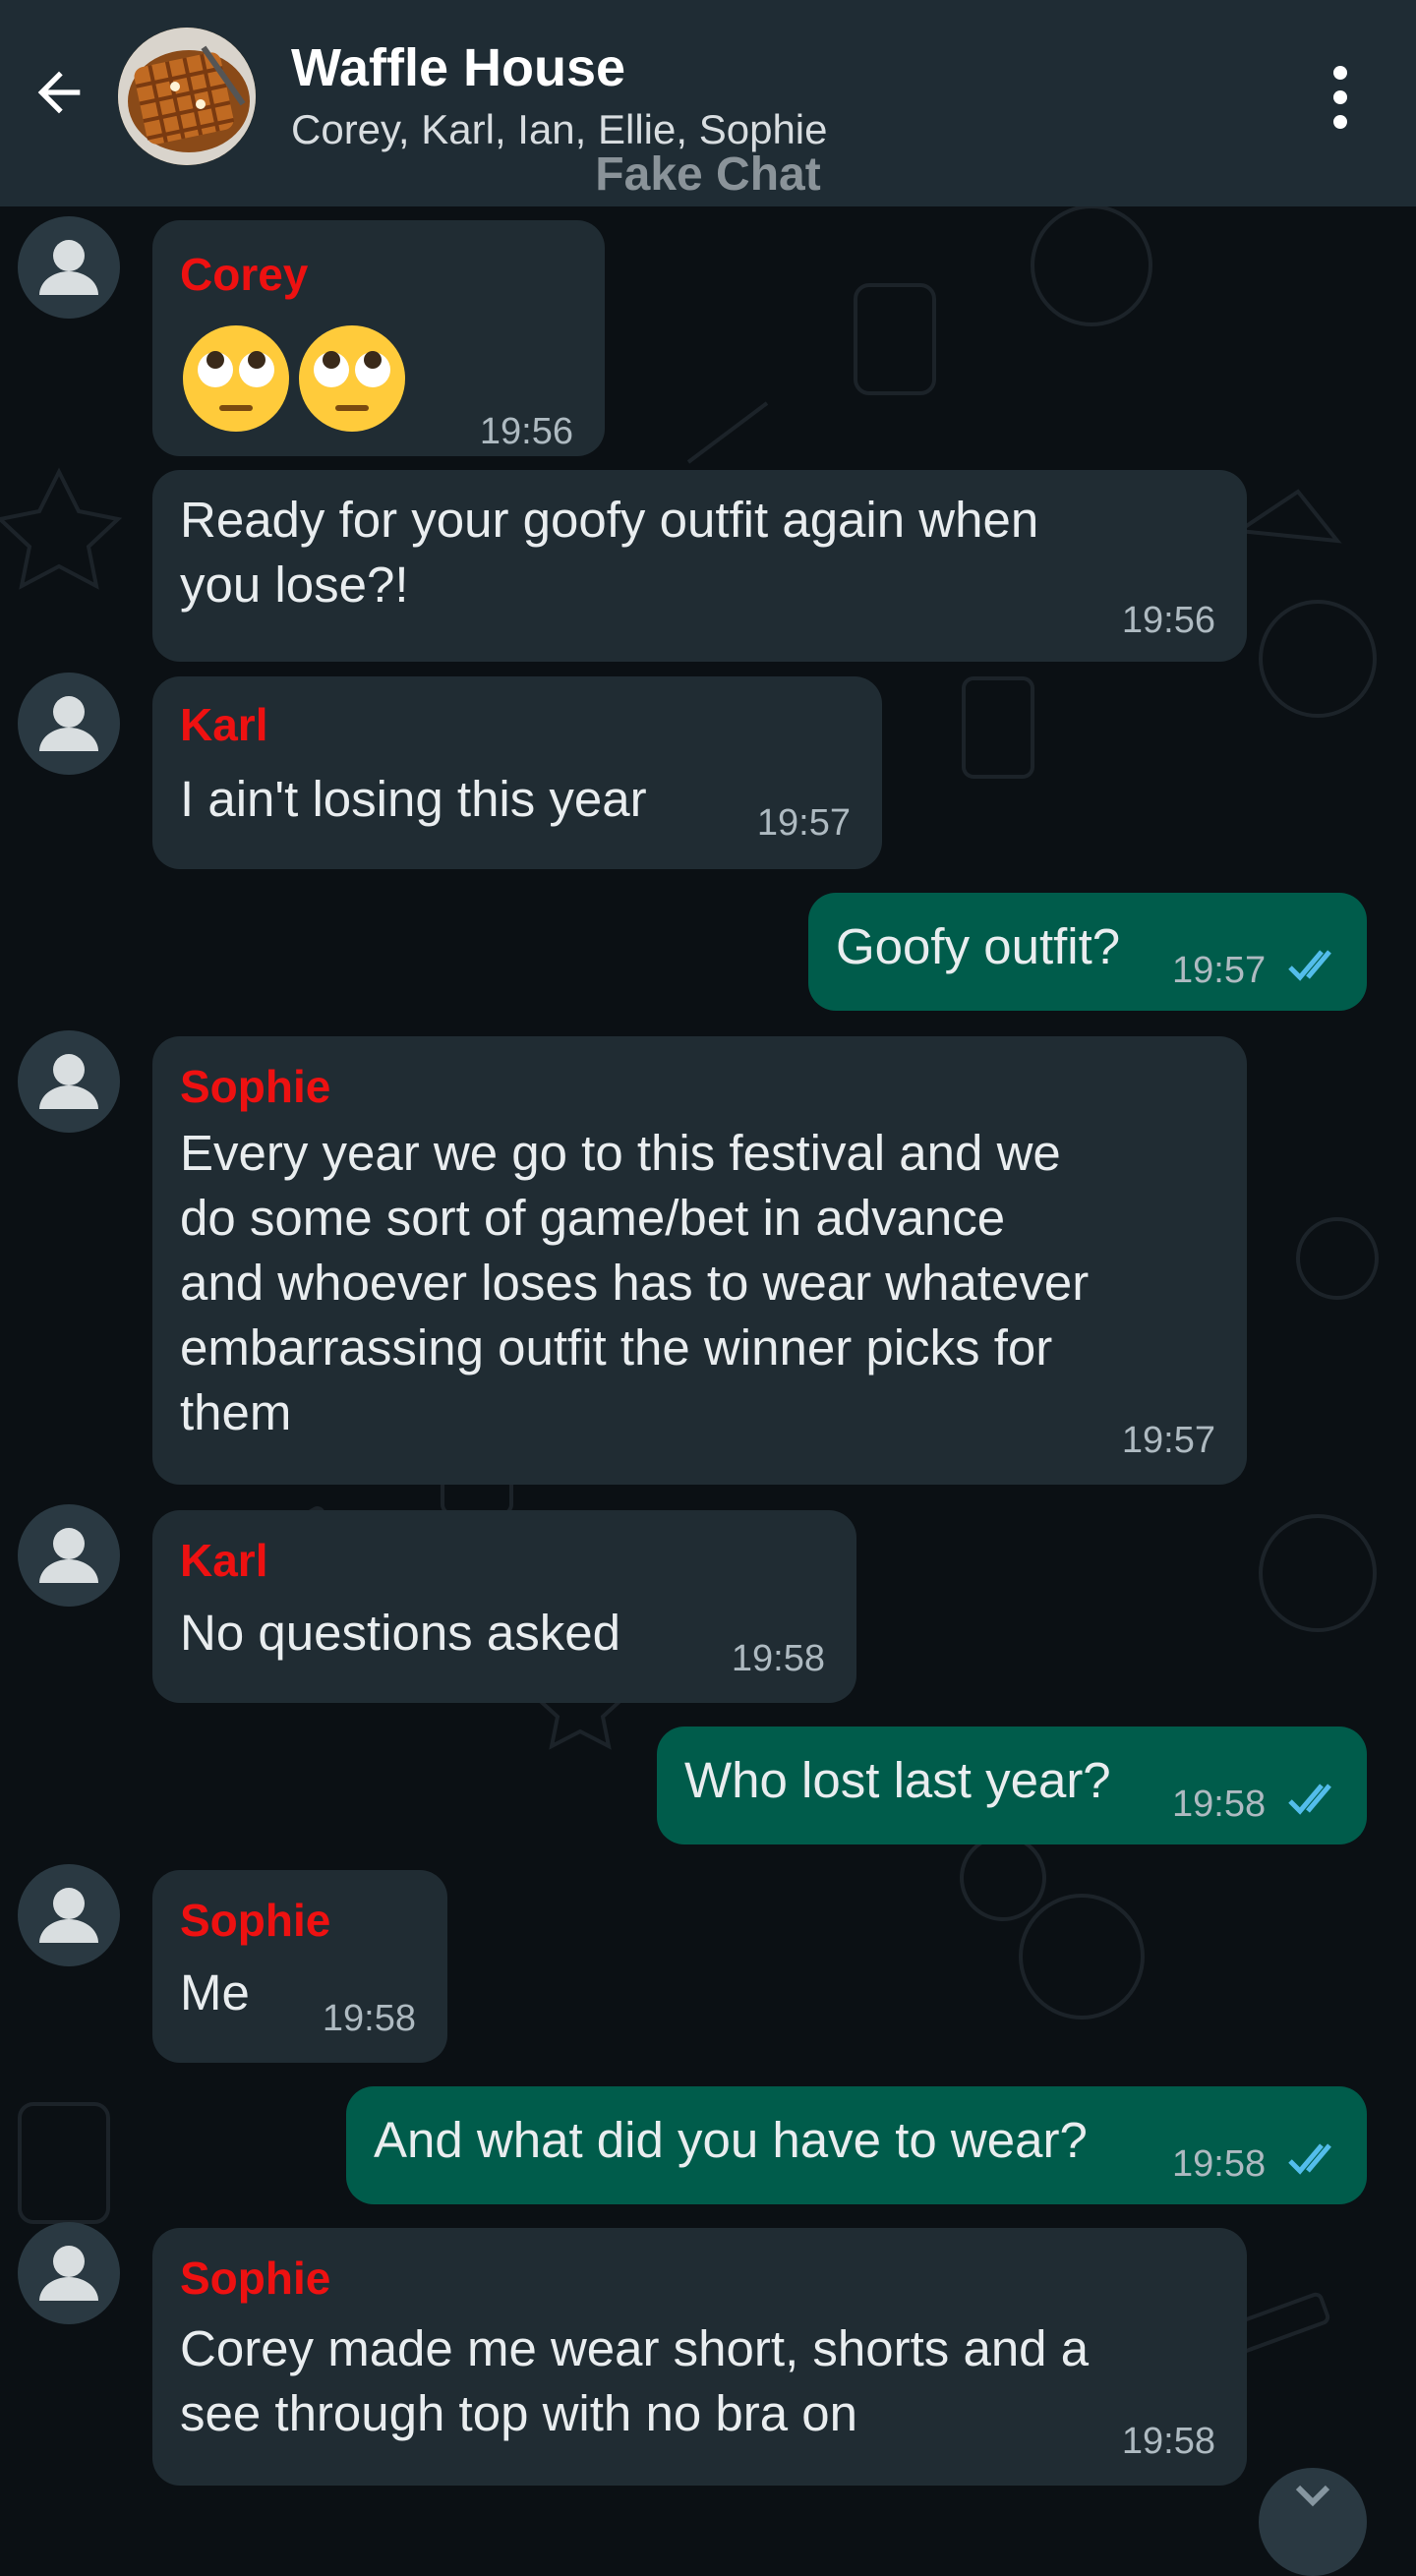 The height and width of the screenshot is (2576, 1416). Describe the element at coordinates (413, 799) in the screenshot. I see `message-text: I ain't losing this year` at that location.